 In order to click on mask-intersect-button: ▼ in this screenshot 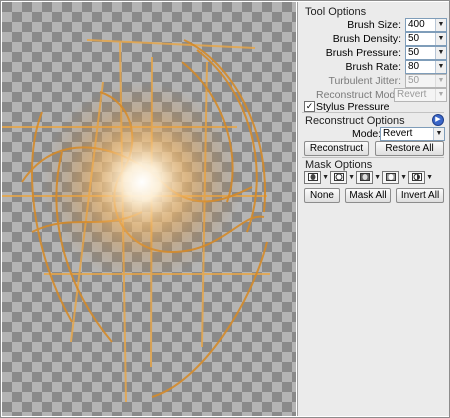, I will do `click(394, 177)`.